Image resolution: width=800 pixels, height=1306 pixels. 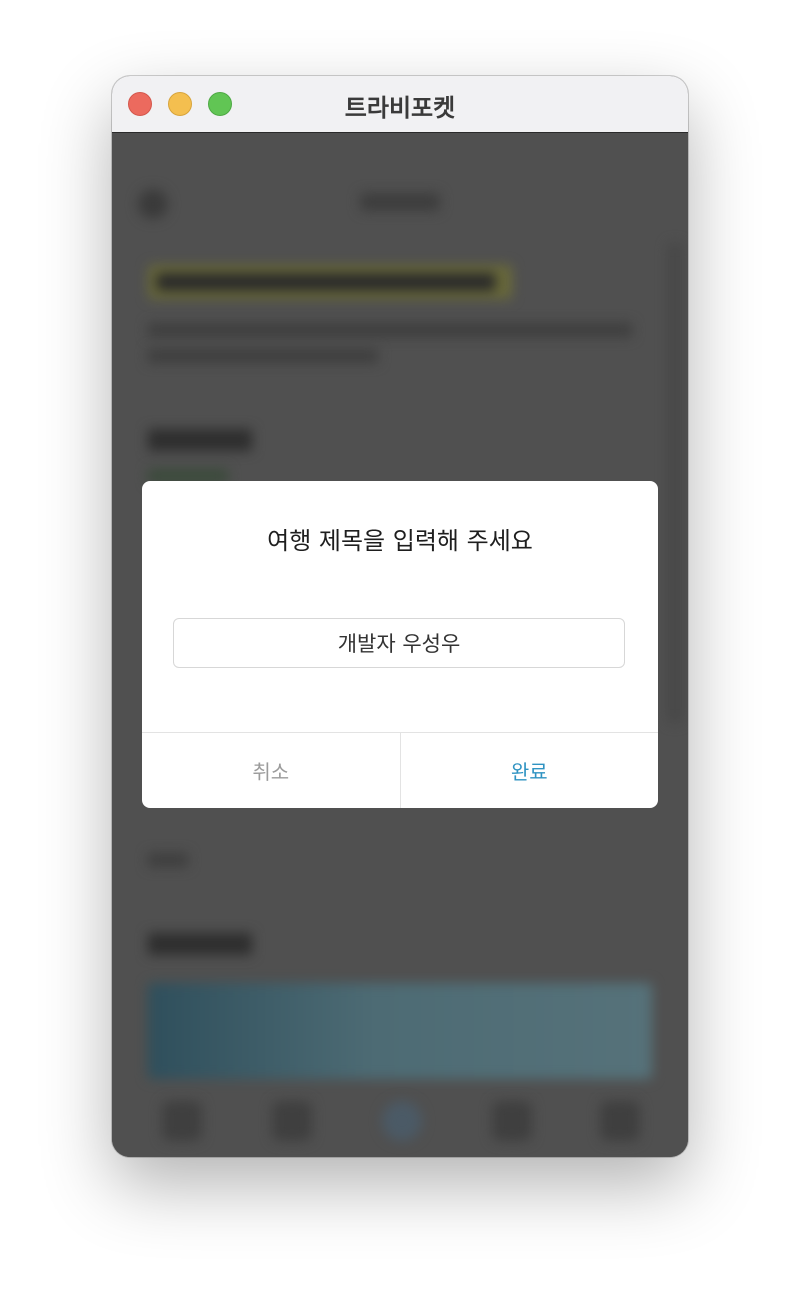 What do you see at coordinates (400, 202) in the screenshot?
I see `blurred-header` at bounding box center [400, 202].